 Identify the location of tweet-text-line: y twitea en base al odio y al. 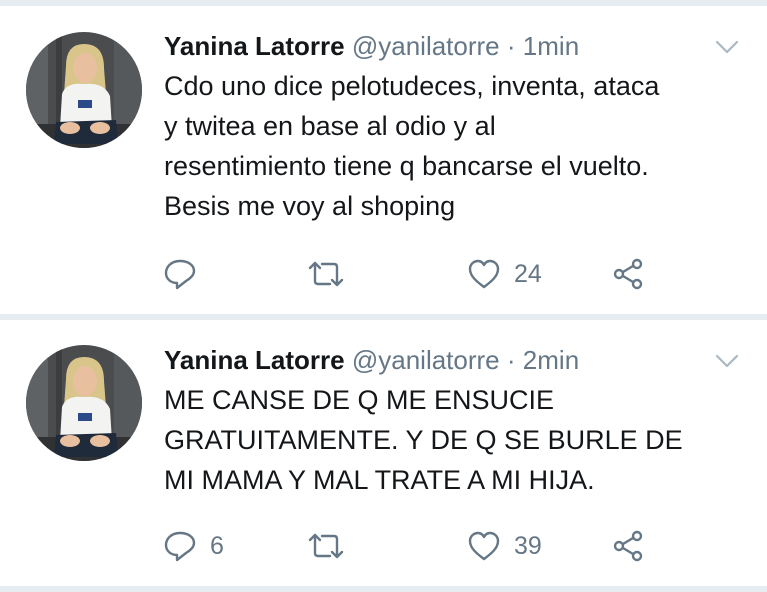
(330, 126).